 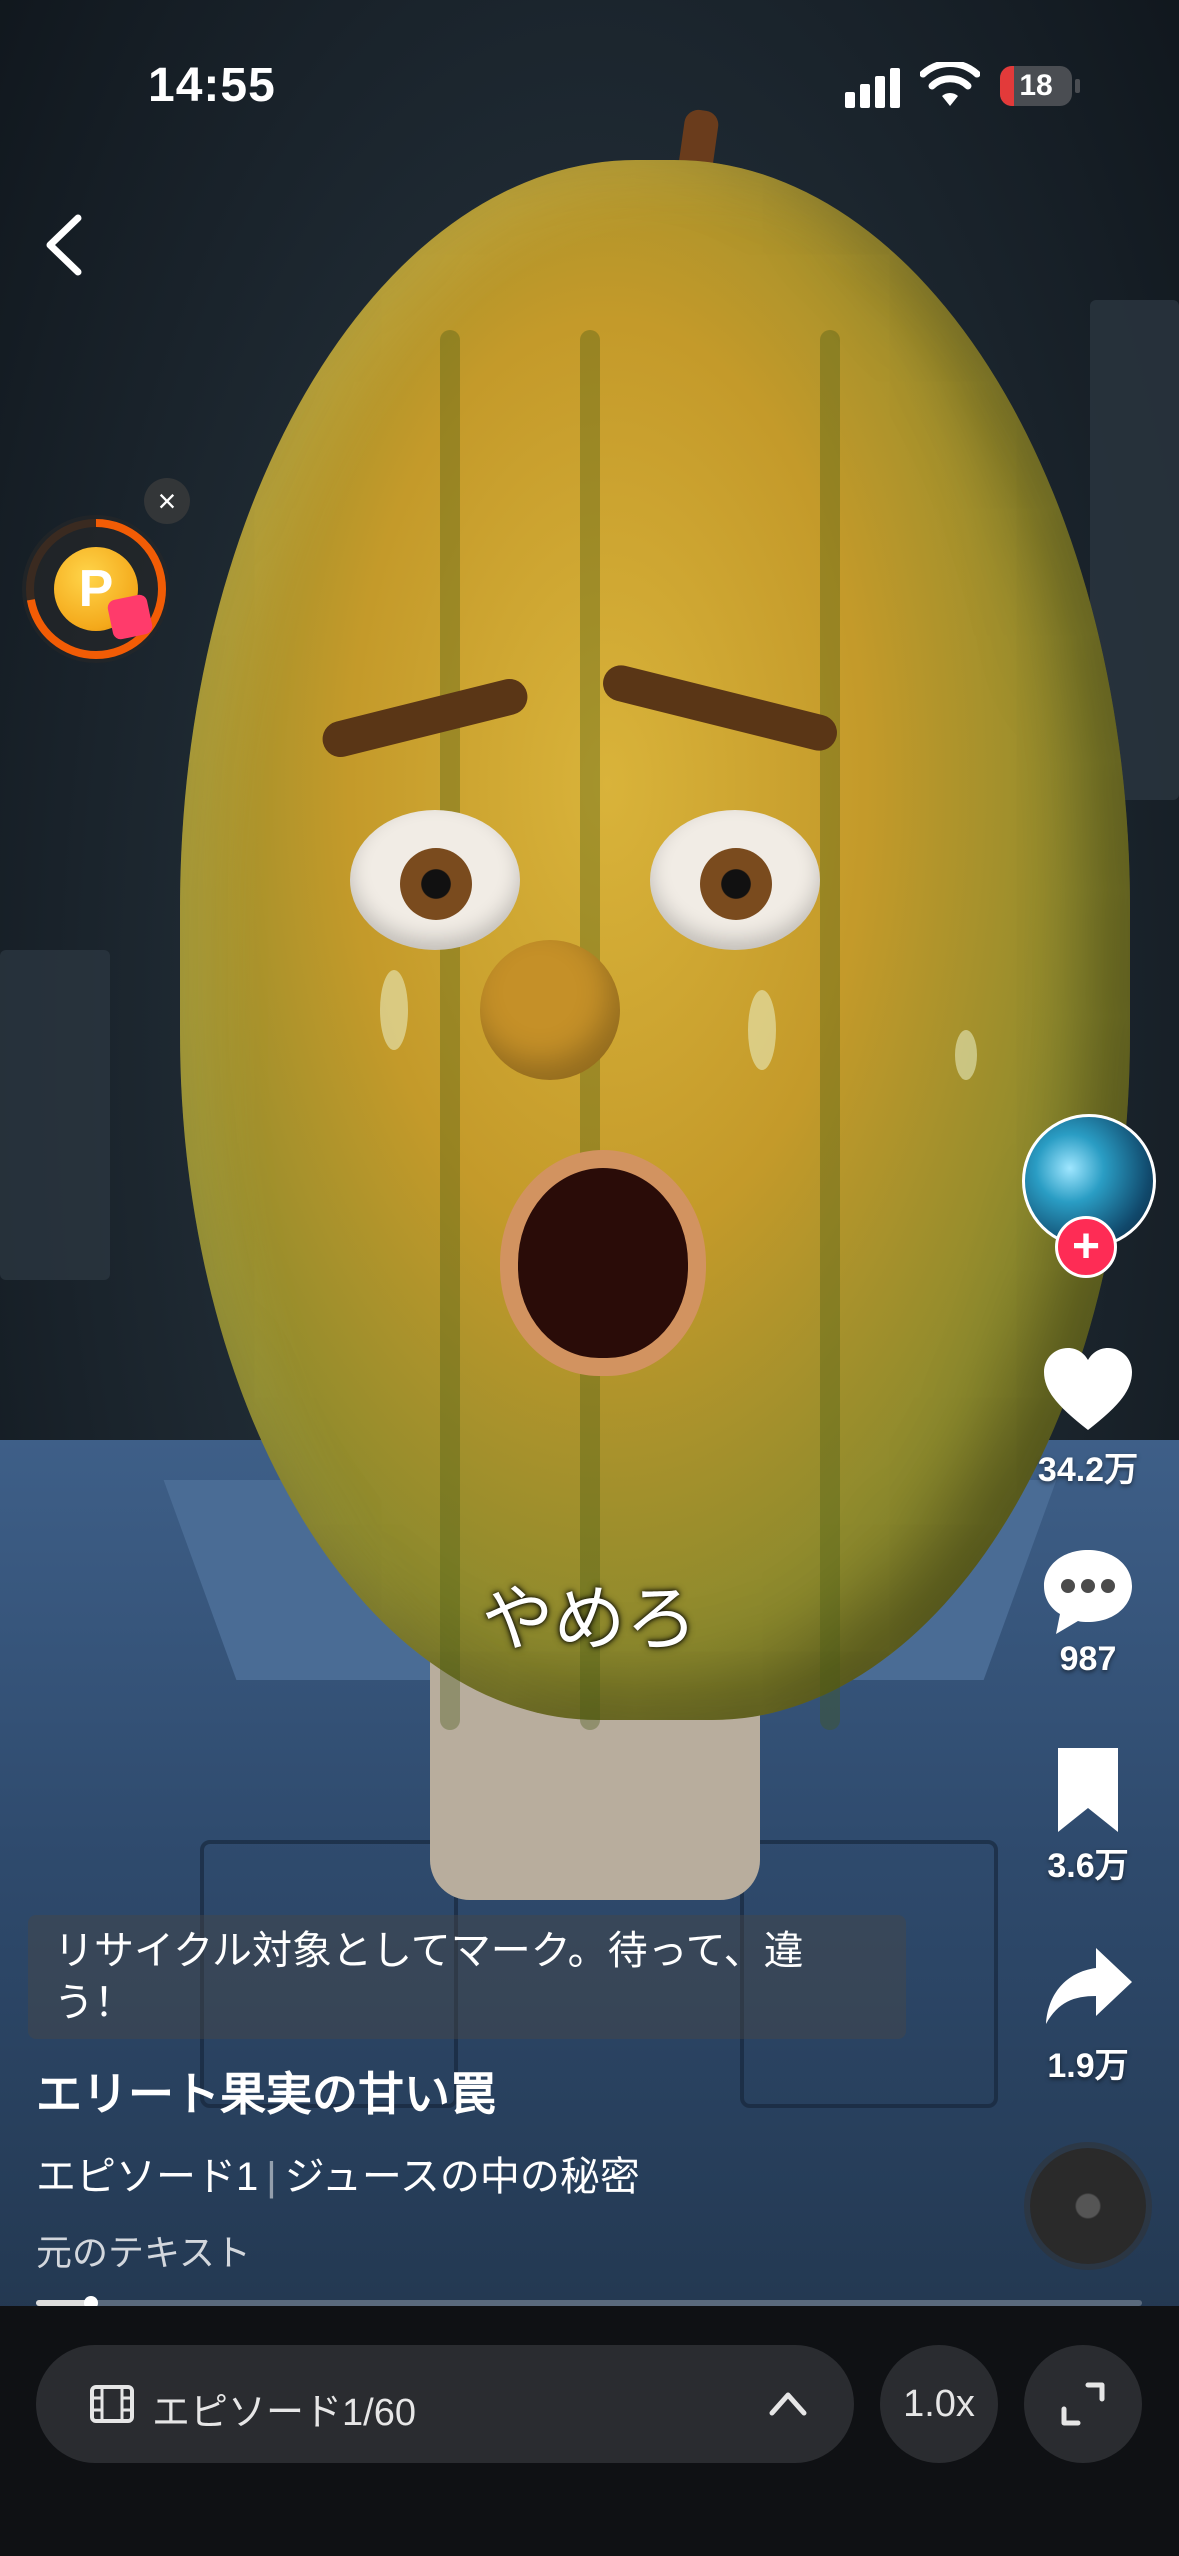 What do you see at coordinates (462, 2177) in the screenshot?
I see `episode-name: ジュースの中の秘密` at bounding box center [462, 2177].